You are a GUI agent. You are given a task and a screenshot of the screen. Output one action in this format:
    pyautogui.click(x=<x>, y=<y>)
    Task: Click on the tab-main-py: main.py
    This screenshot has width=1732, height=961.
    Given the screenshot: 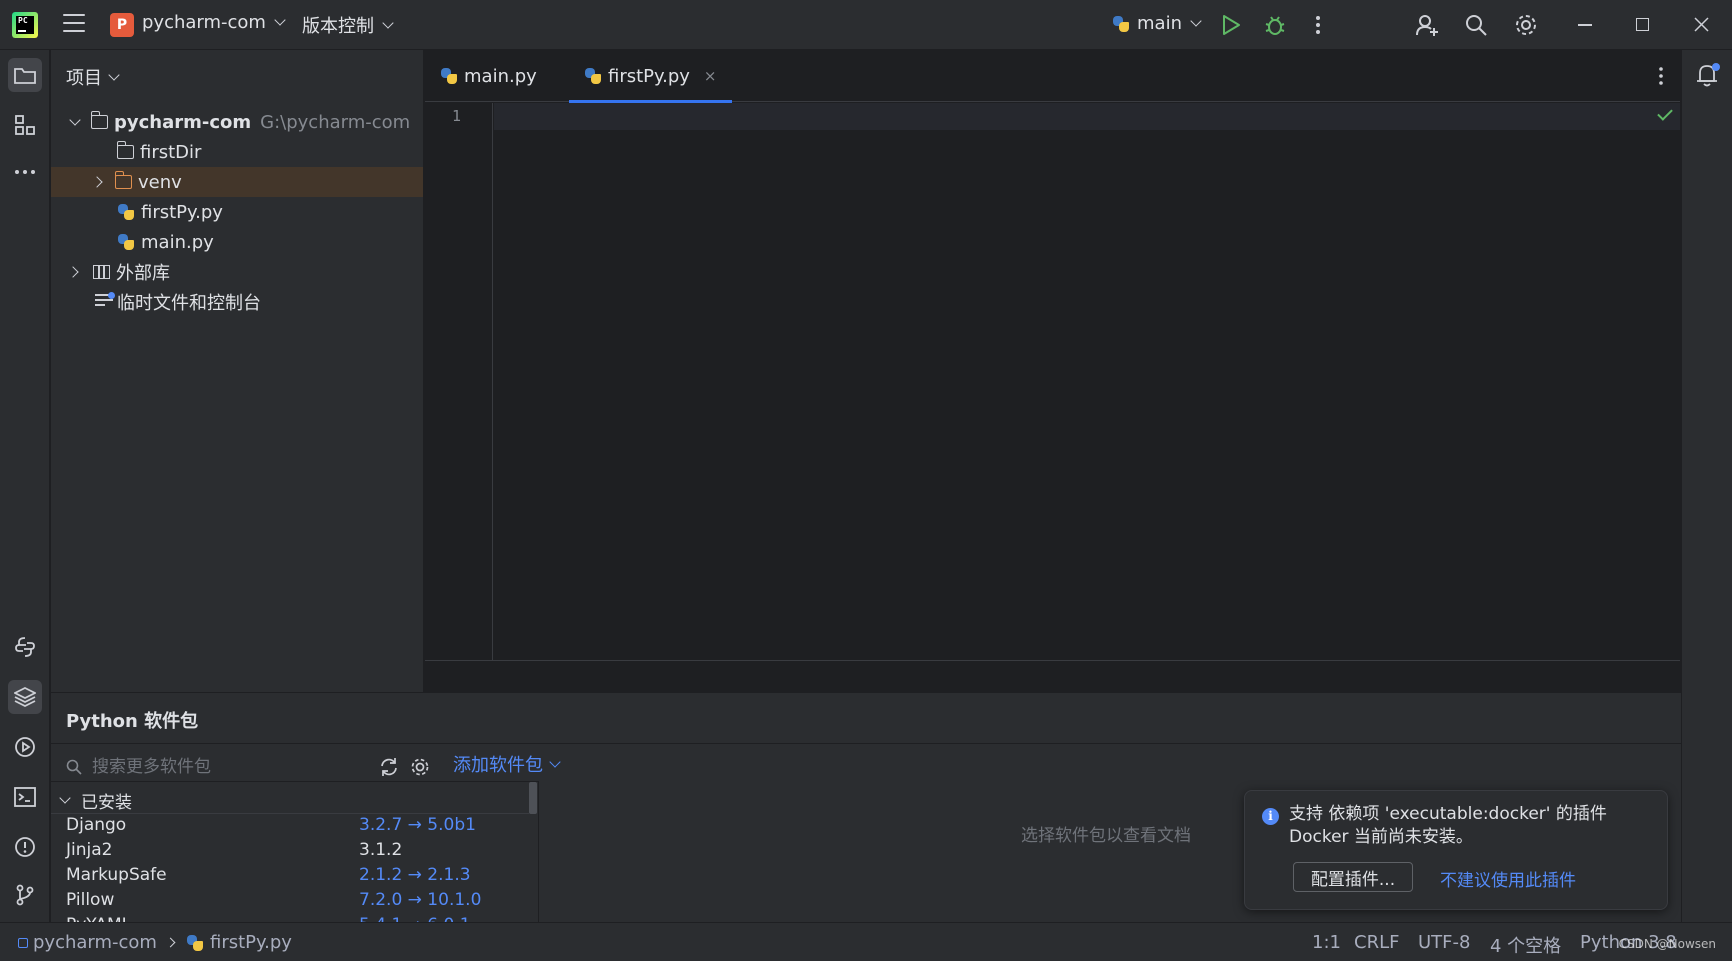 What is the action you would take?
    pyautogui.click(x=488, y=76)
    